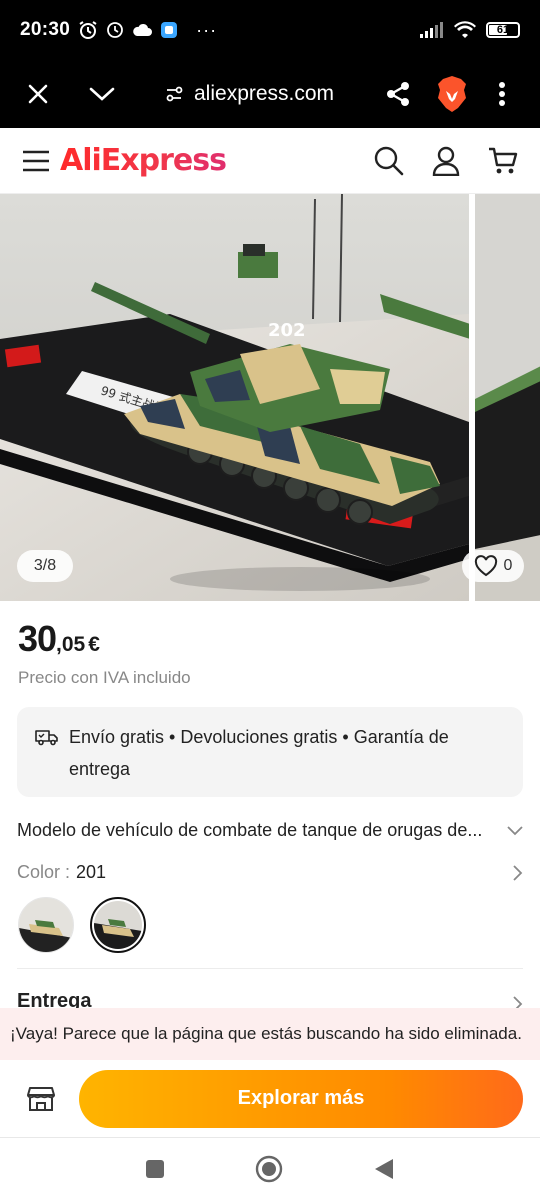  I want to click on svg-text: 202, so click(287, 330).